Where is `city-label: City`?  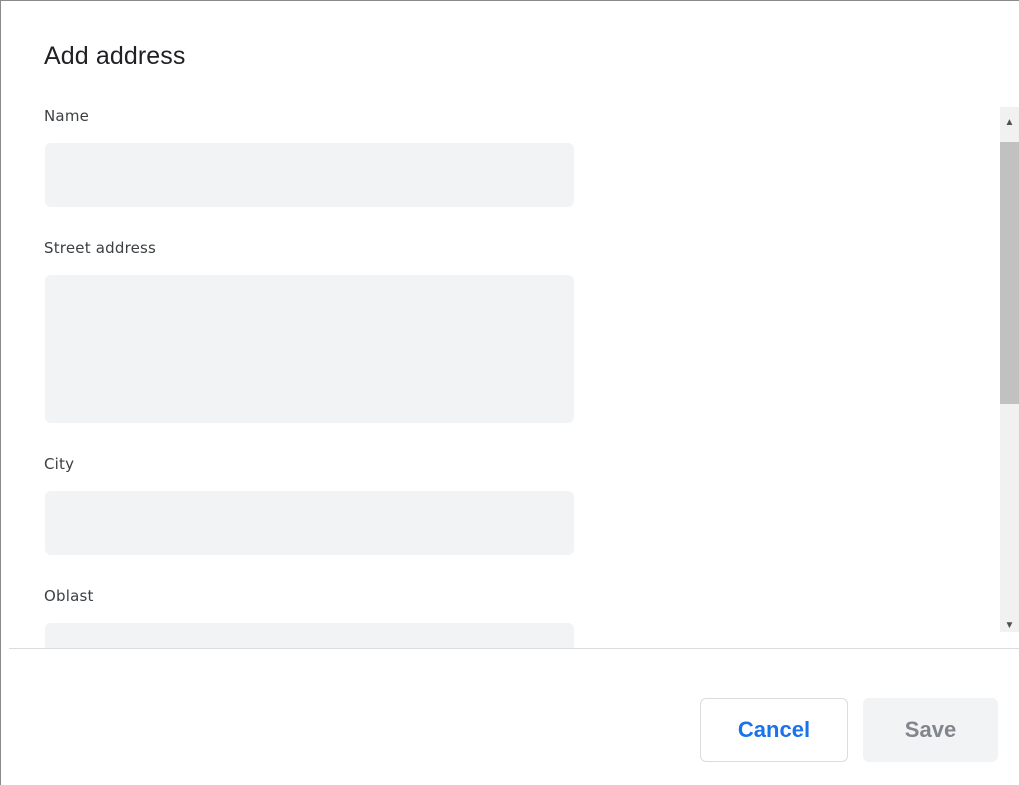 city-label: City is located at coordinates (59, 464).